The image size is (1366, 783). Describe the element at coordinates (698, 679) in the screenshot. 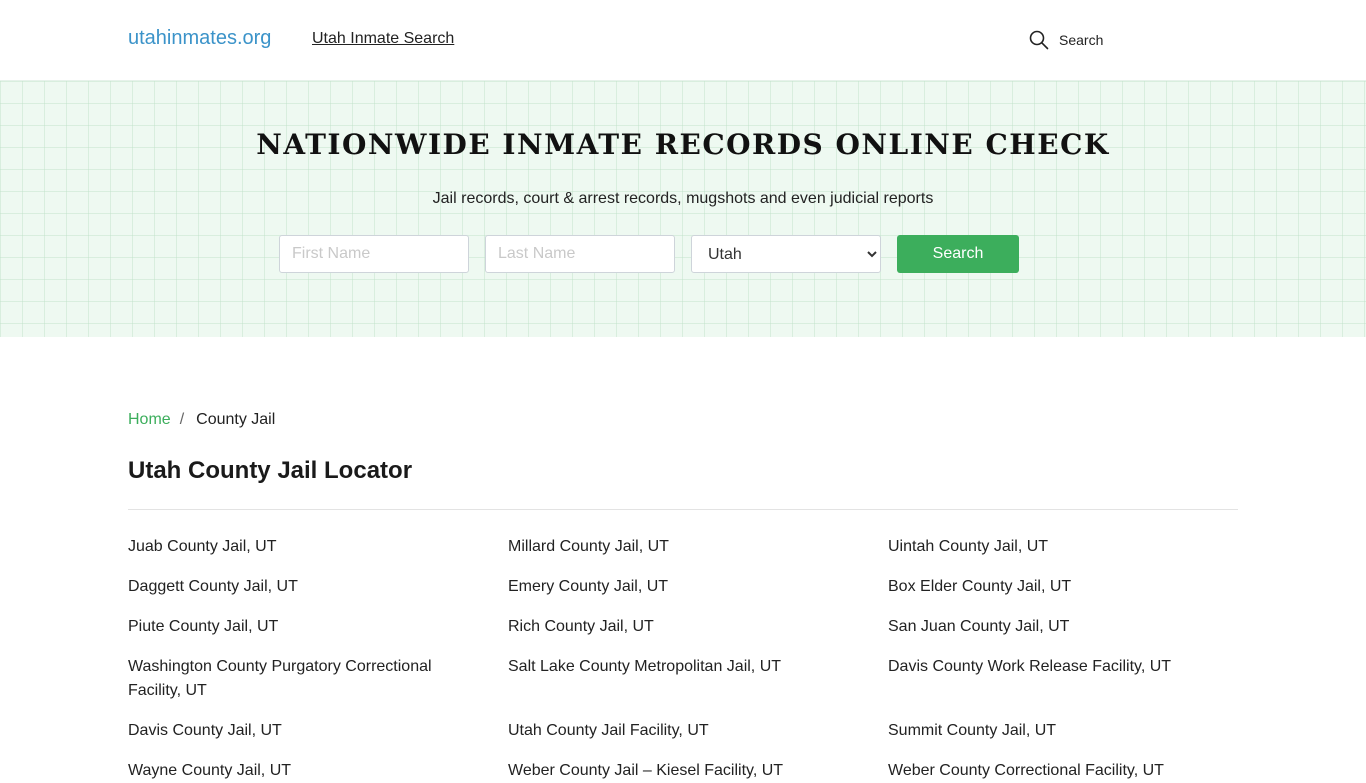

I see `jail-link: Salt Lake County Metropolitan Jail, UT` at that location.